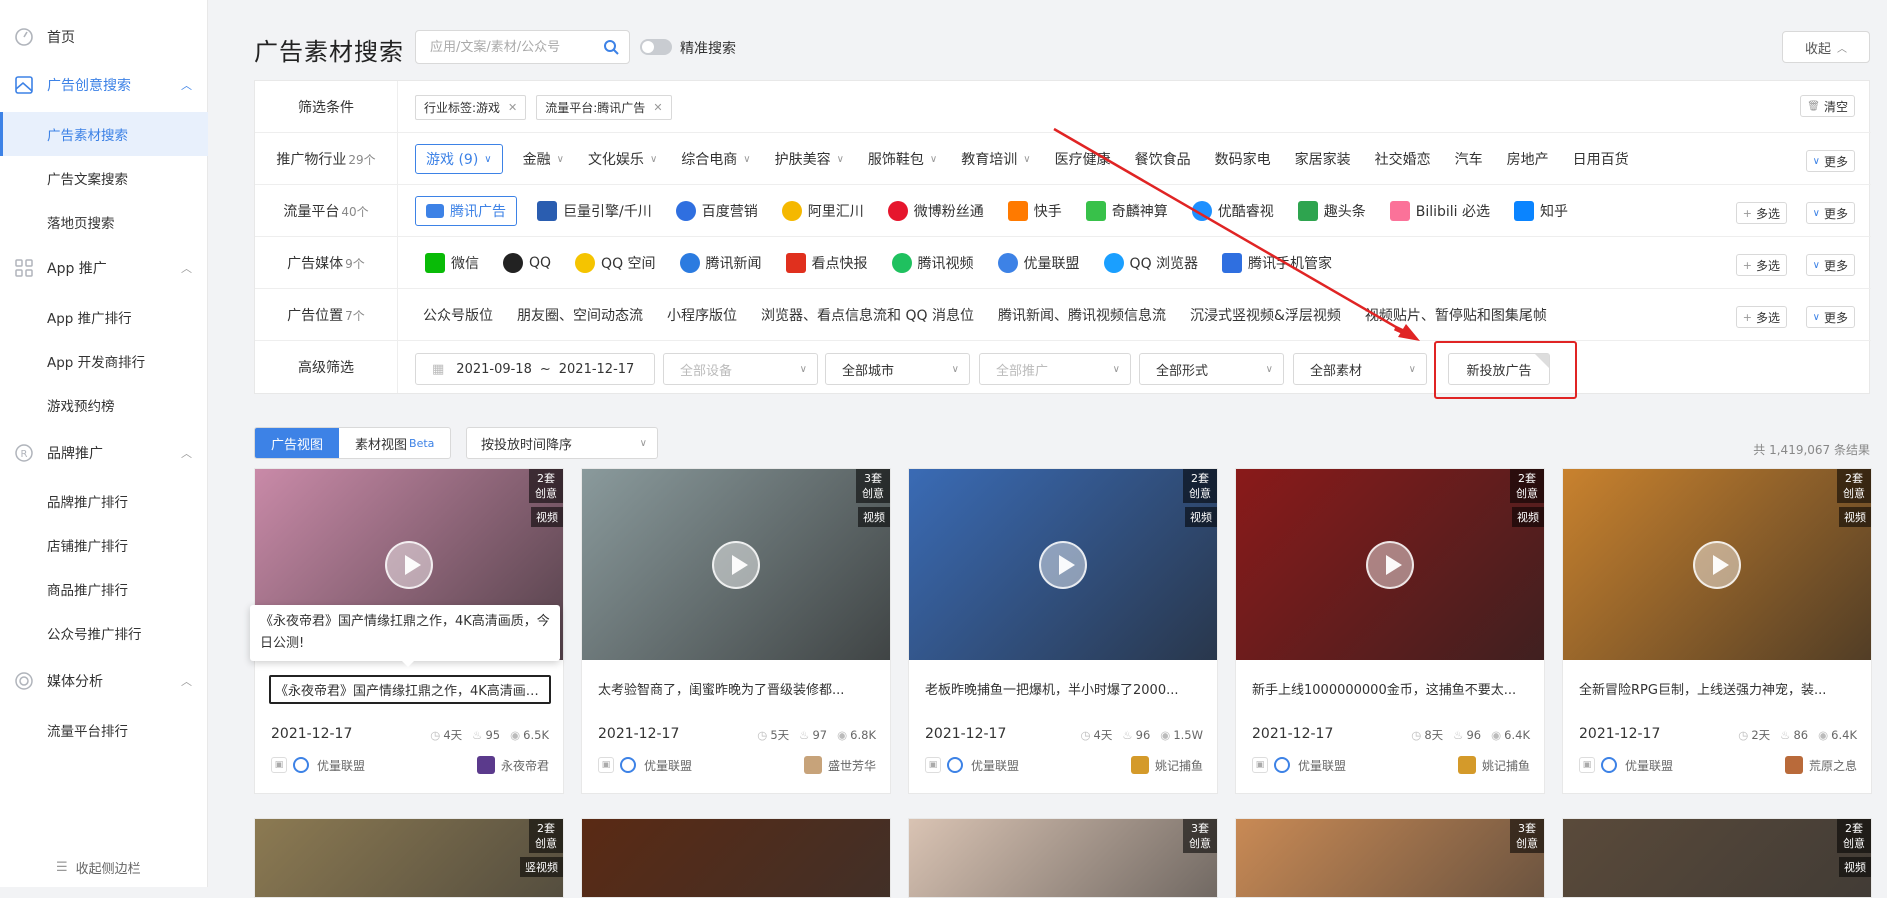 This screenshot has height=898, width=1887. I want to click on device-select: 全部设备 ∨, so click(740, 369).